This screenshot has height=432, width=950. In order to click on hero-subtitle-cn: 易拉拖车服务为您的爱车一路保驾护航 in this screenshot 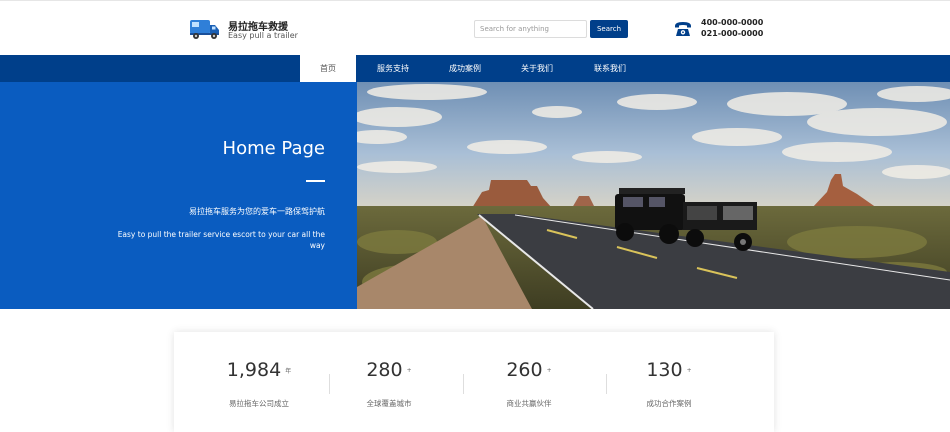, I will do `click(257, 211)`.